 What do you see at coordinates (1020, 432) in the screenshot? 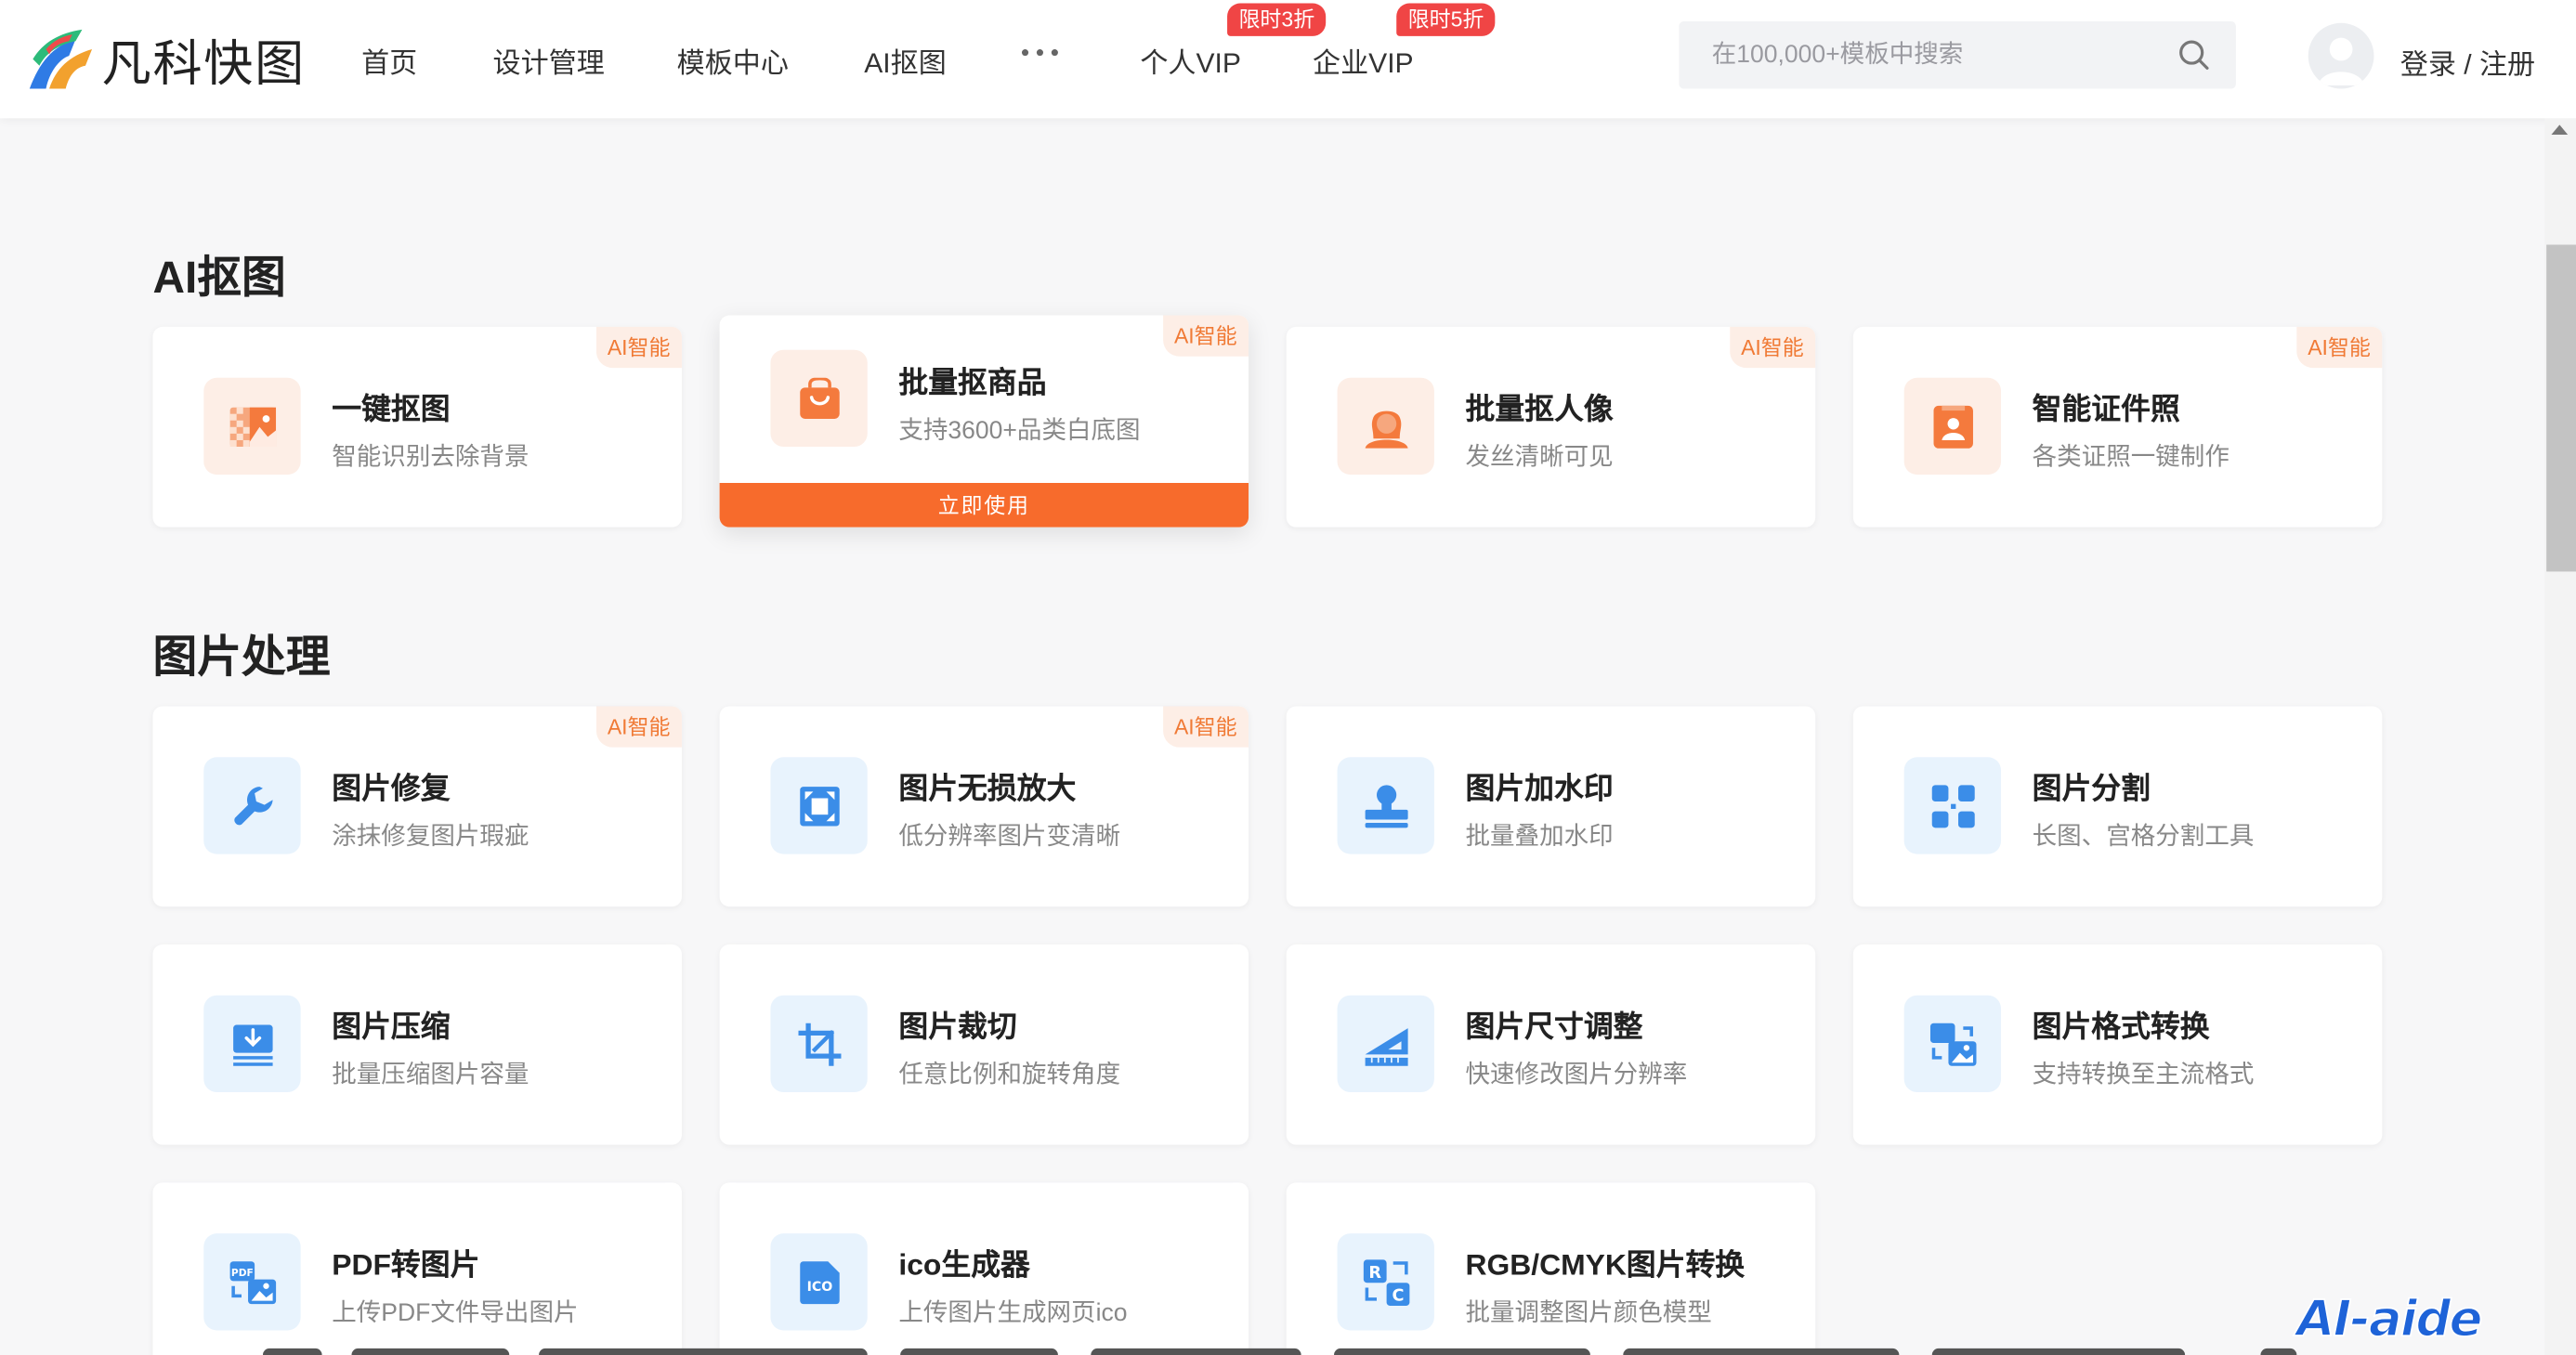
I see `card-description: 支持3600+品类白底图` at bounding box center [1020, 432].